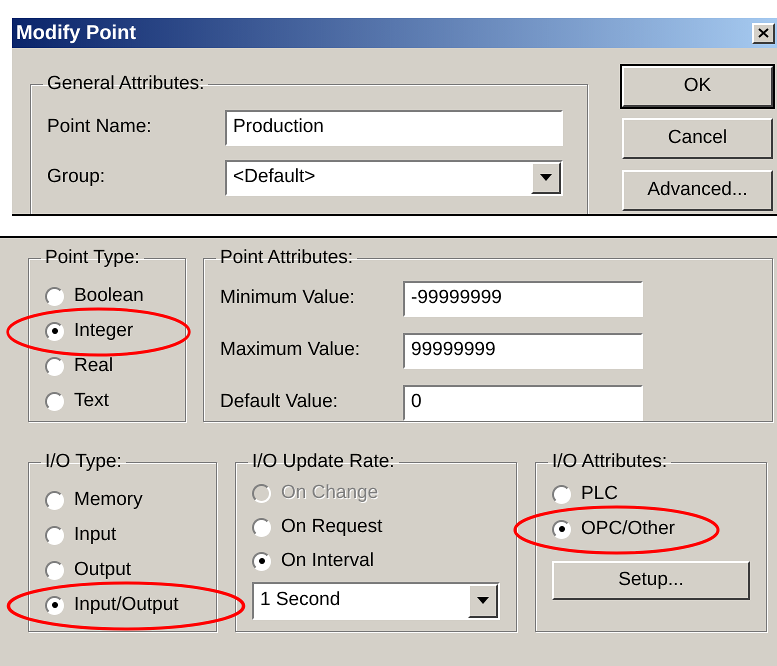  I want to click on radio-label: Integer, so click(104, 330).